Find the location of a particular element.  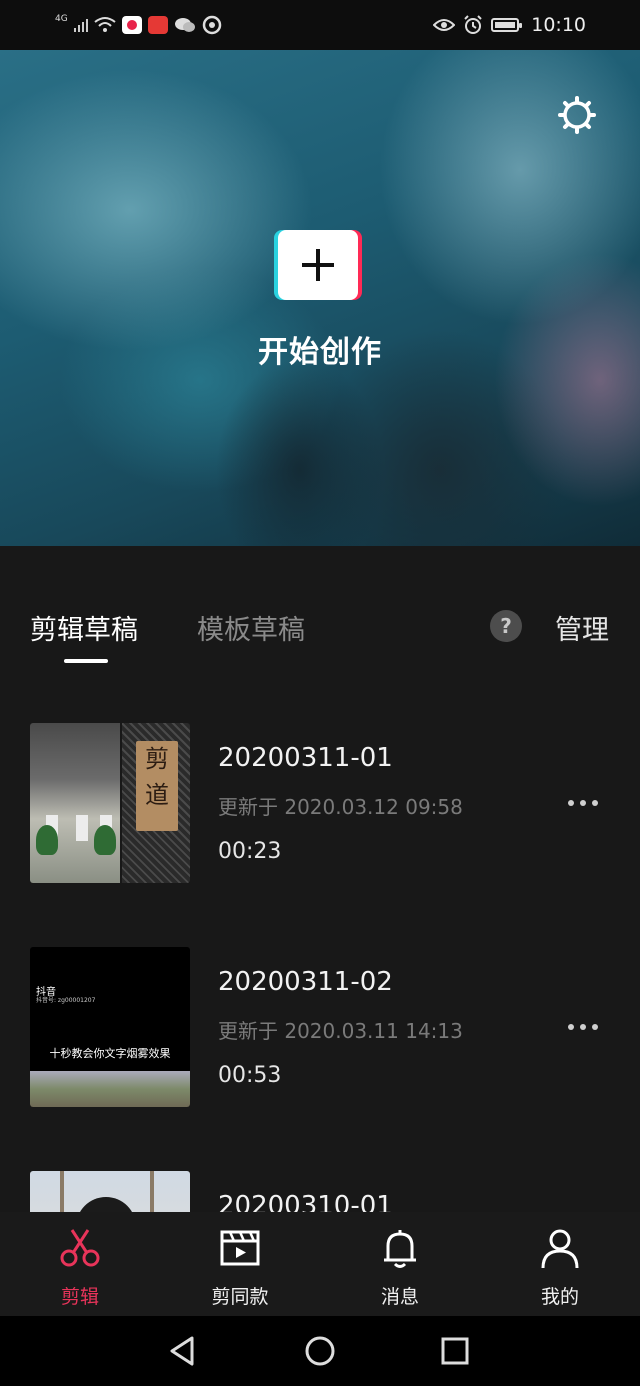

draft-updated: 更新于 2020.03.12 09:58 is located at coordinates (340, 807).